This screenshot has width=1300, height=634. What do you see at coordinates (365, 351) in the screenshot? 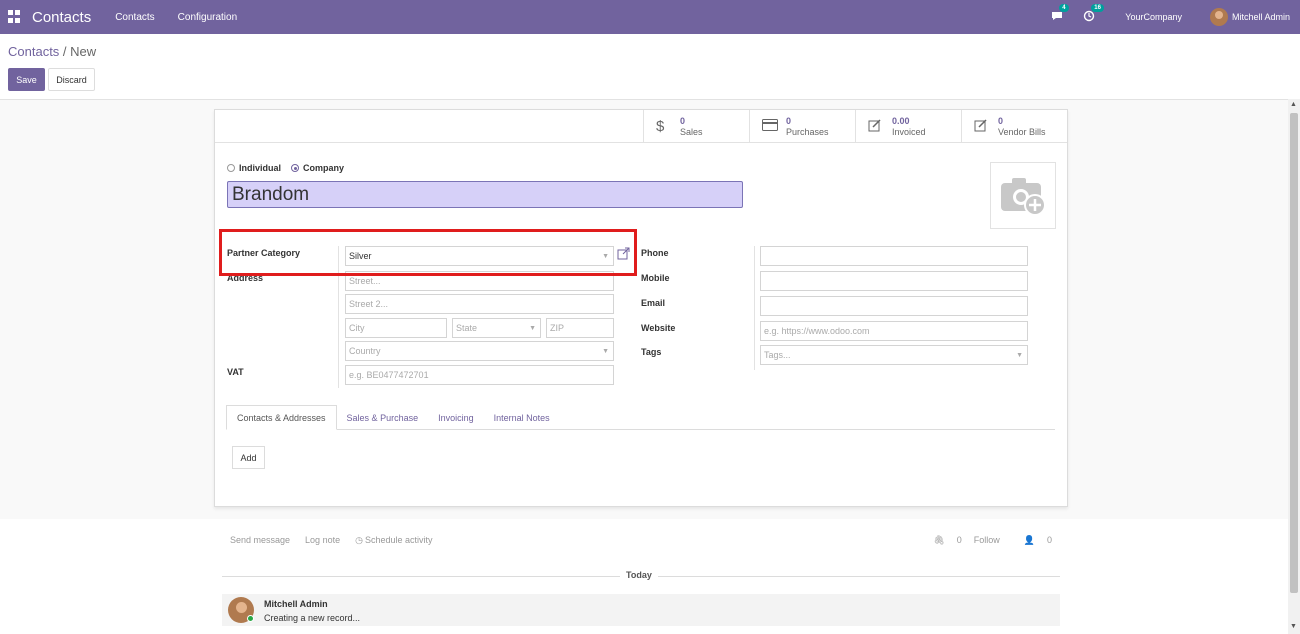
I see `country-placeholder: Country` at bounding box center [365, 351].